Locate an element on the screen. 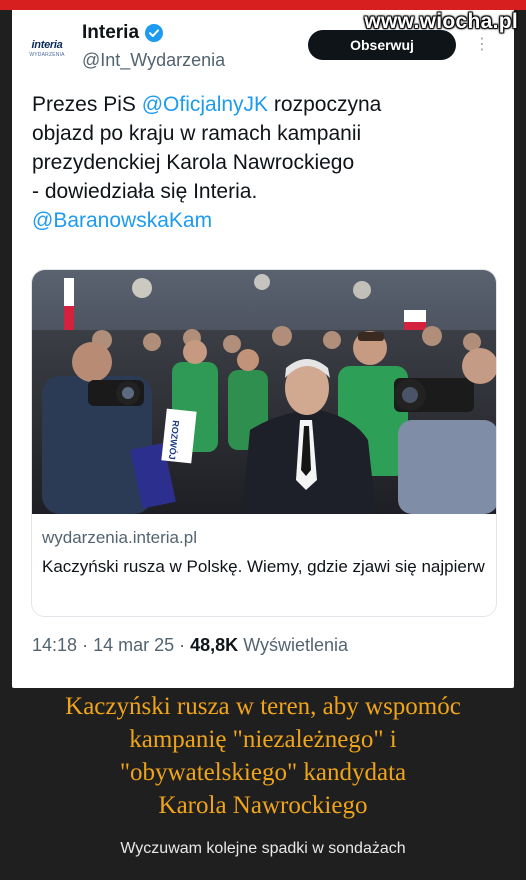  follow-button: Obserwuj is located at coordinates (382, 45).